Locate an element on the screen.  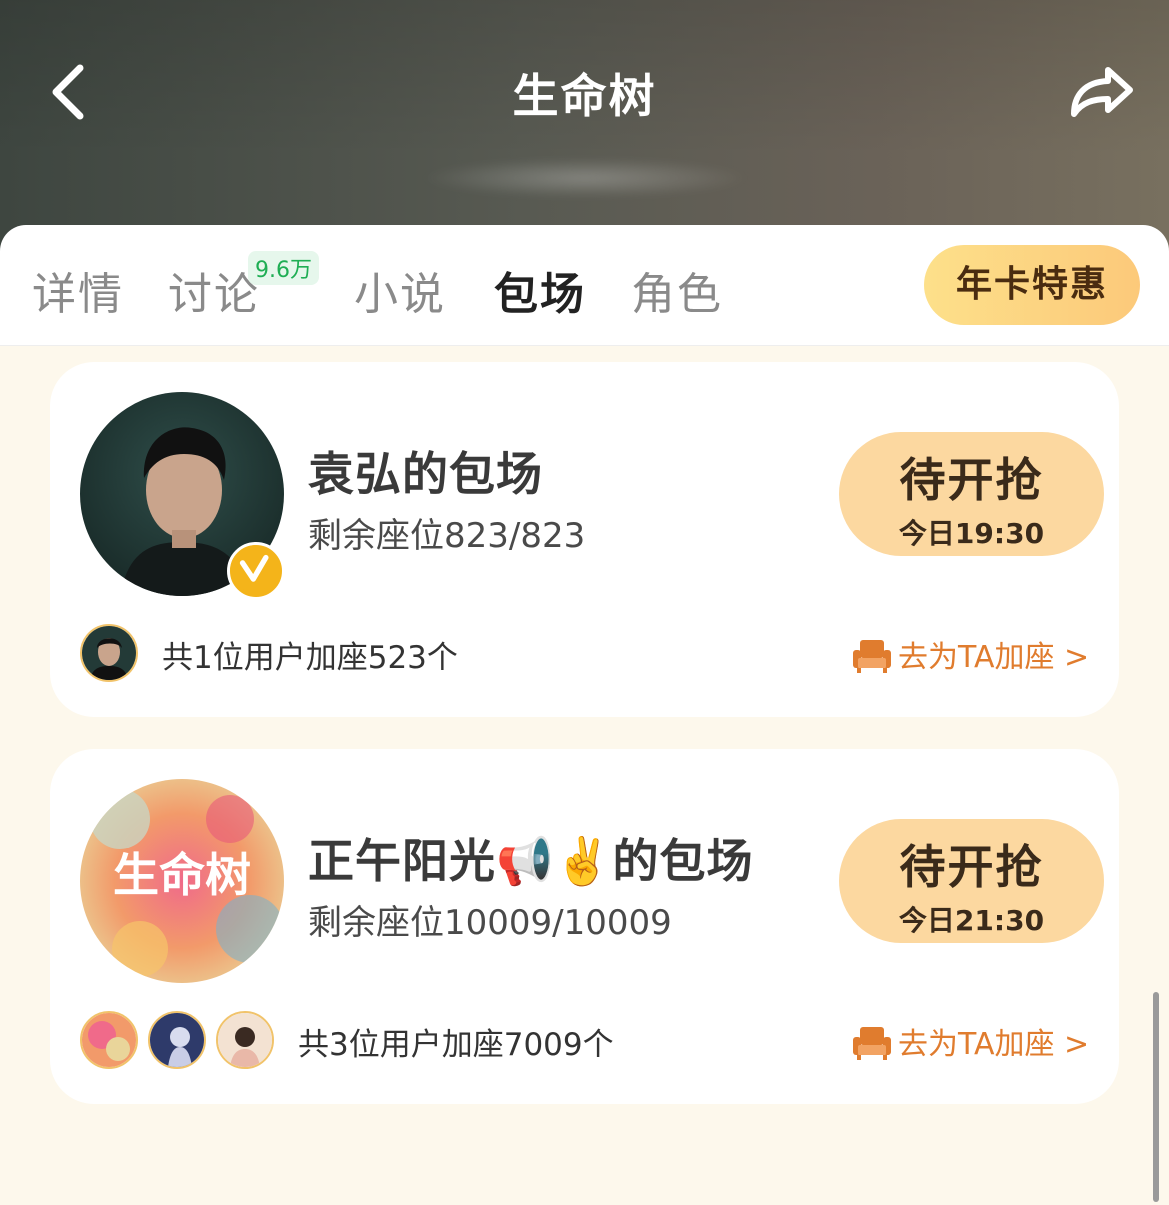
tab-screening: 包场 is located at coordinates (540, 290).